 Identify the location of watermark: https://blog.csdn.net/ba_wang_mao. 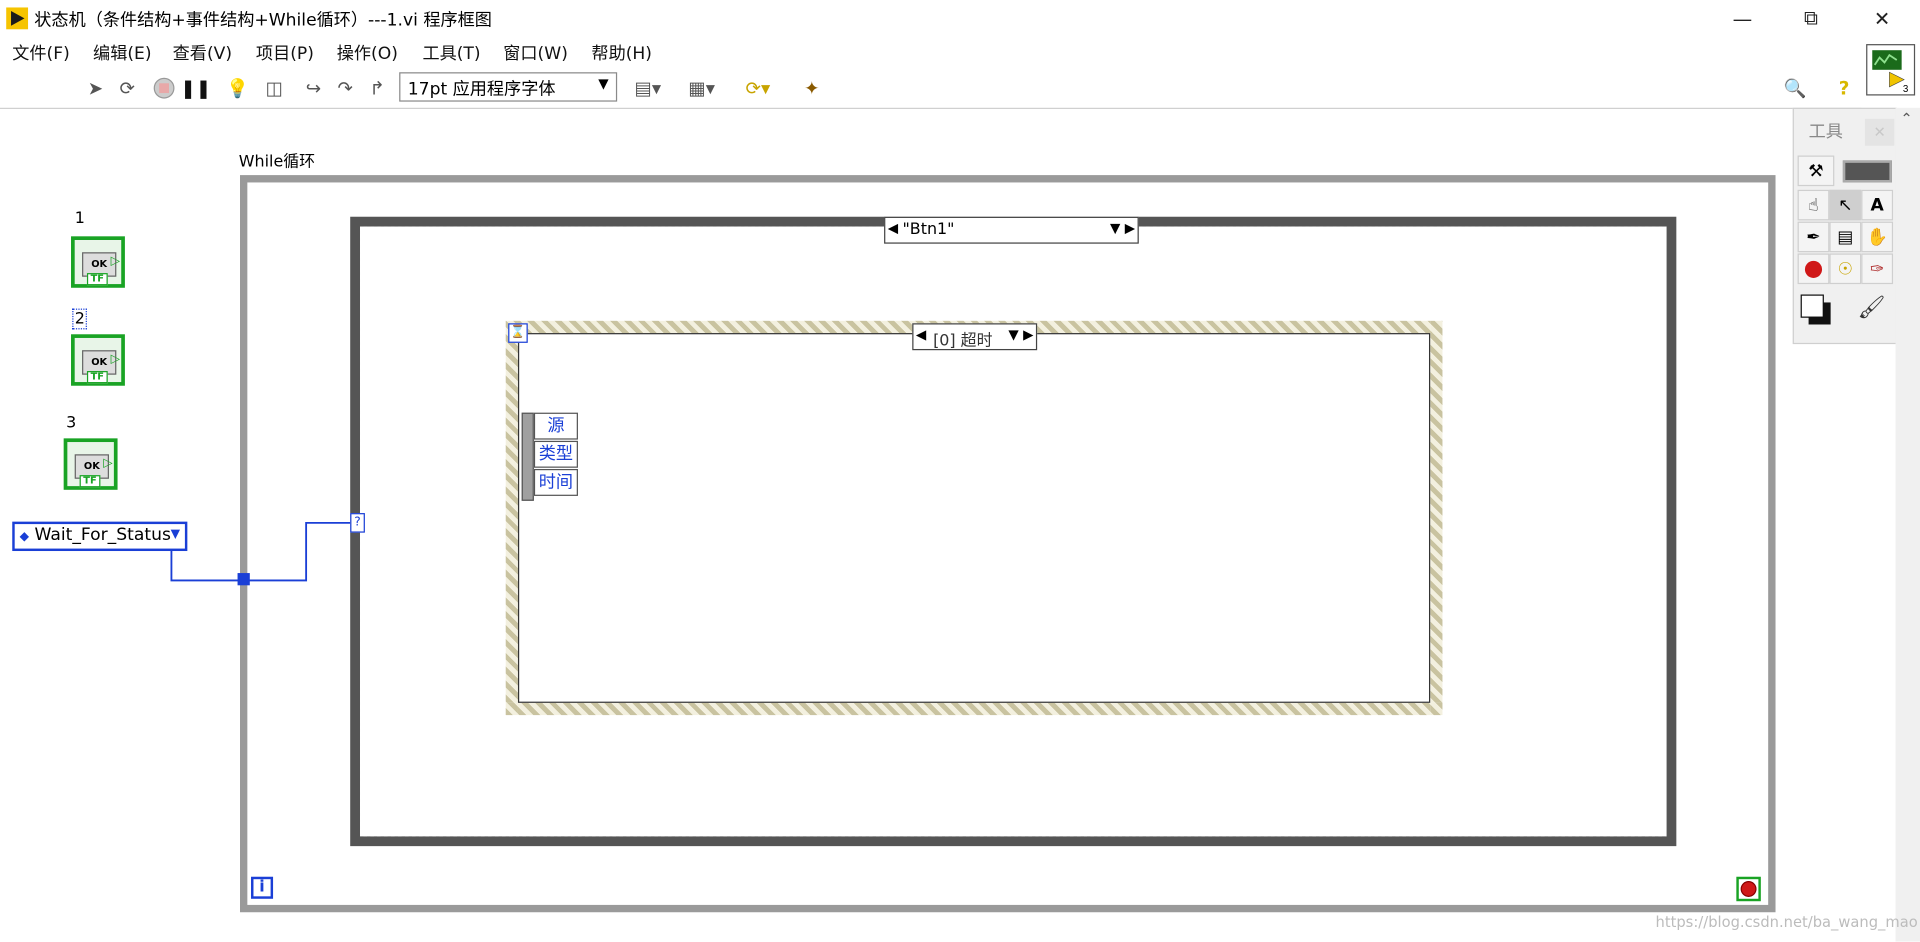
(1786, 922).